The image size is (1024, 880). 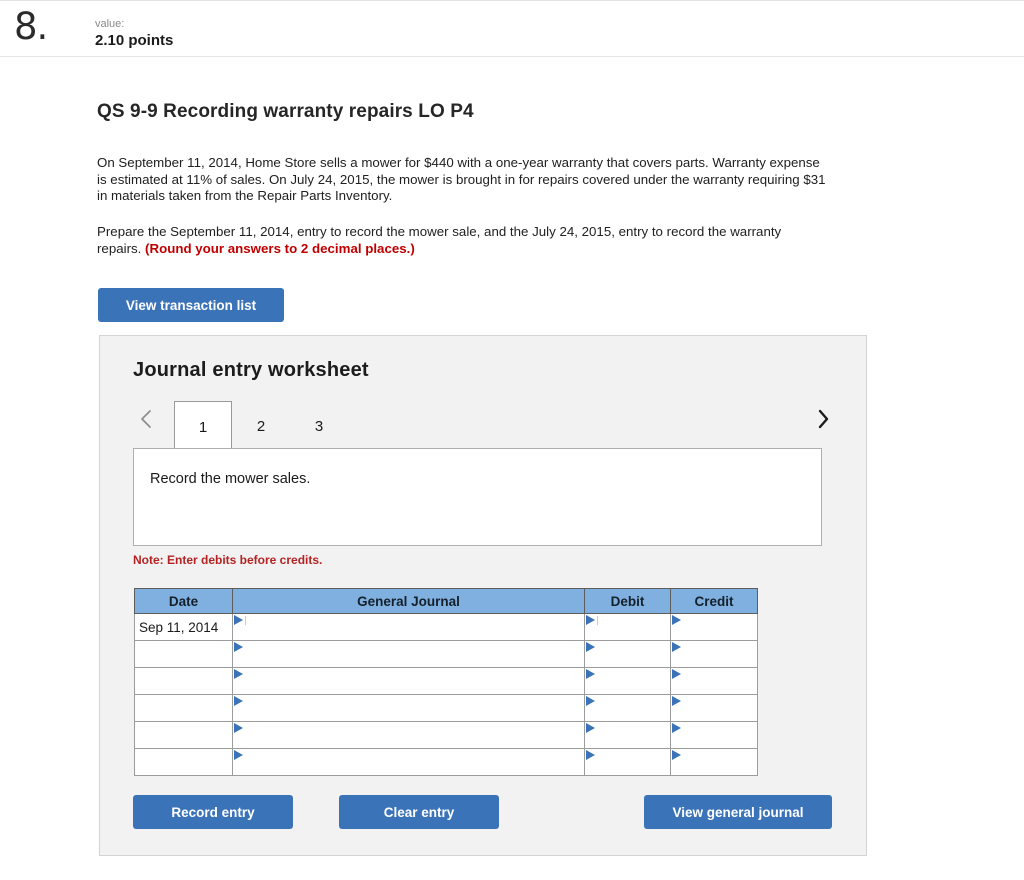 I want to click on instruction-text: Record the mower sales., so click(x=230, y=479).